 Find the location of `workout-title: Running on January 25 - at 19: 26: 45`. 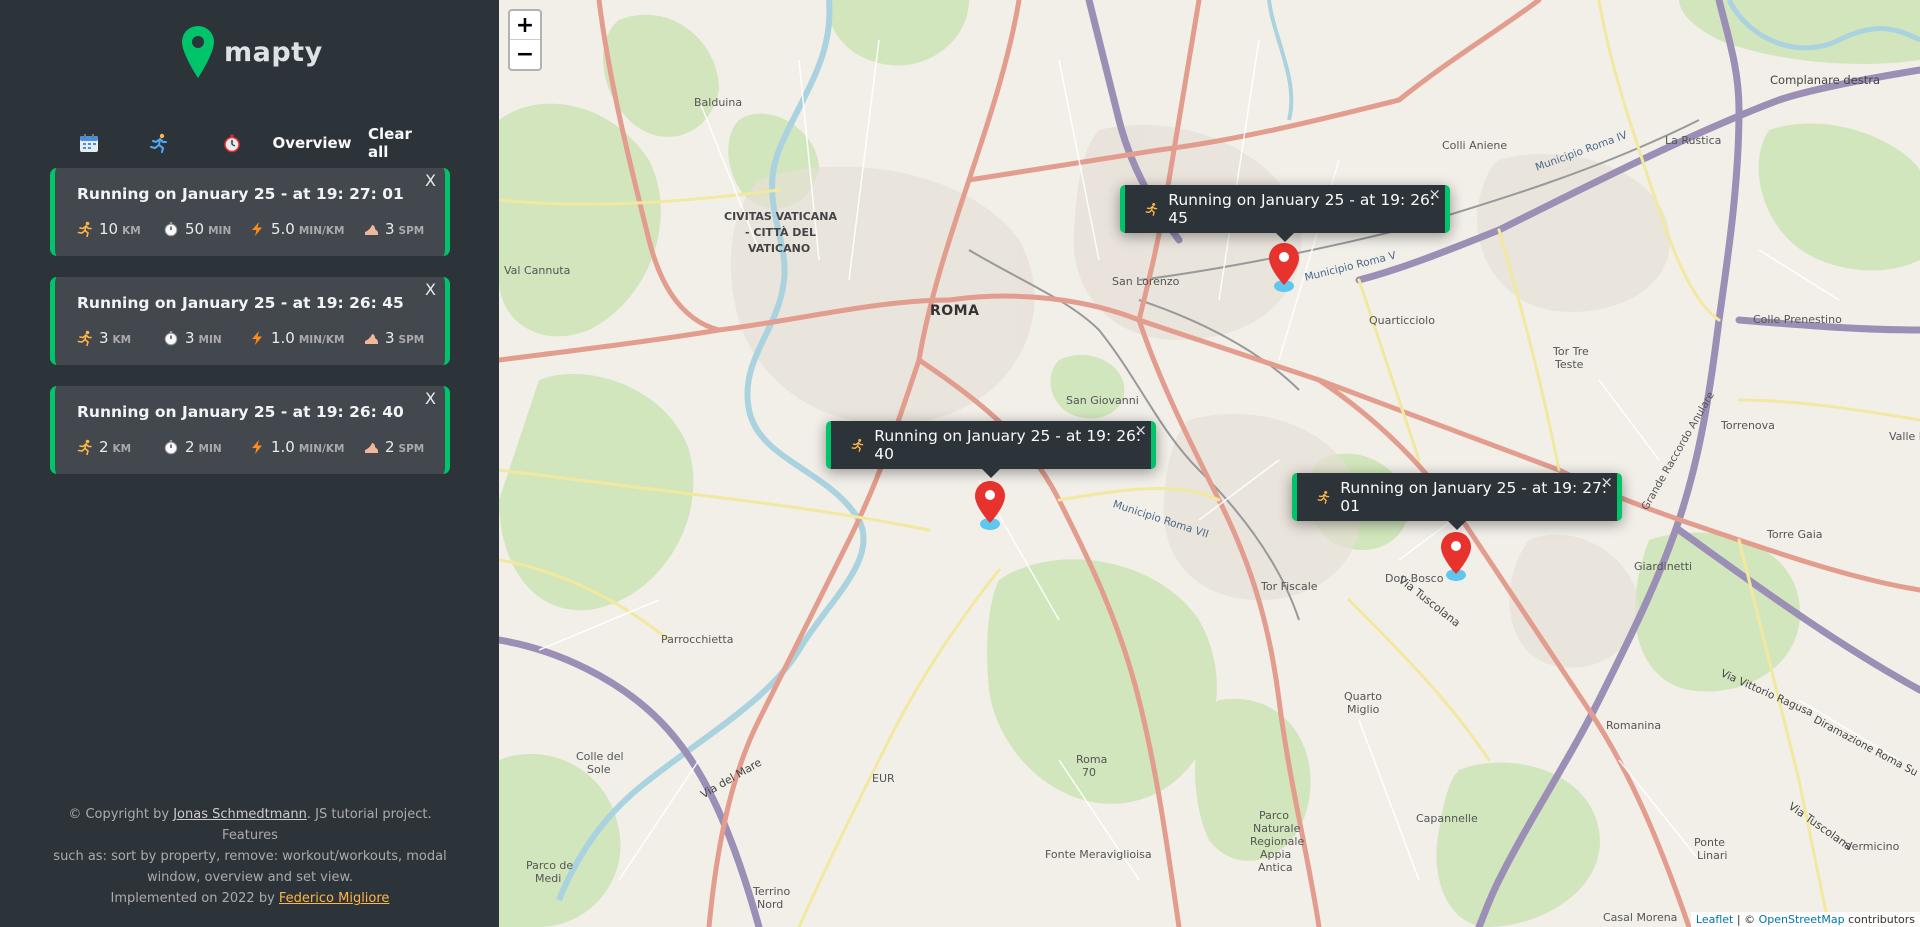

workout-title: Running on January 25 - at 19: 26: 45 is located at coordinates (240, 303).